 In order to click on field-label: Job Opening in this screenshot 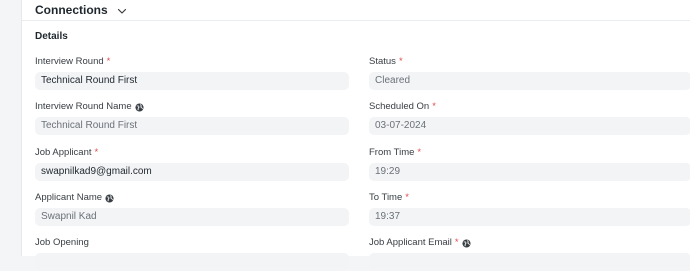, I will do `click(62, 242)`.